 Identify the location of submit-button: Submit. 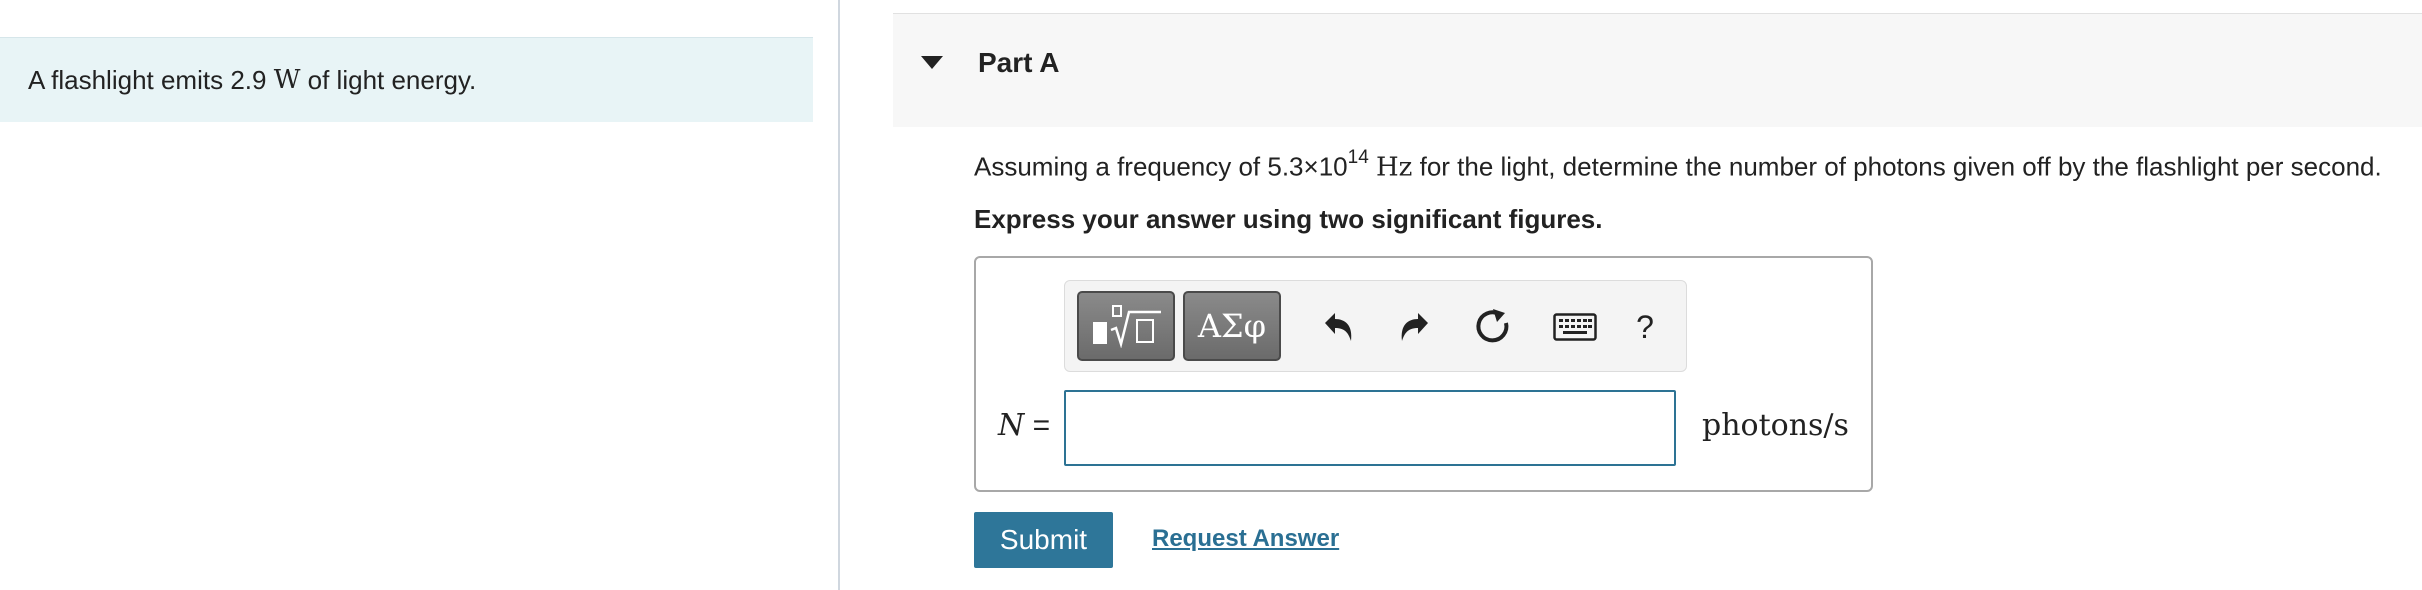
(1043, 540).